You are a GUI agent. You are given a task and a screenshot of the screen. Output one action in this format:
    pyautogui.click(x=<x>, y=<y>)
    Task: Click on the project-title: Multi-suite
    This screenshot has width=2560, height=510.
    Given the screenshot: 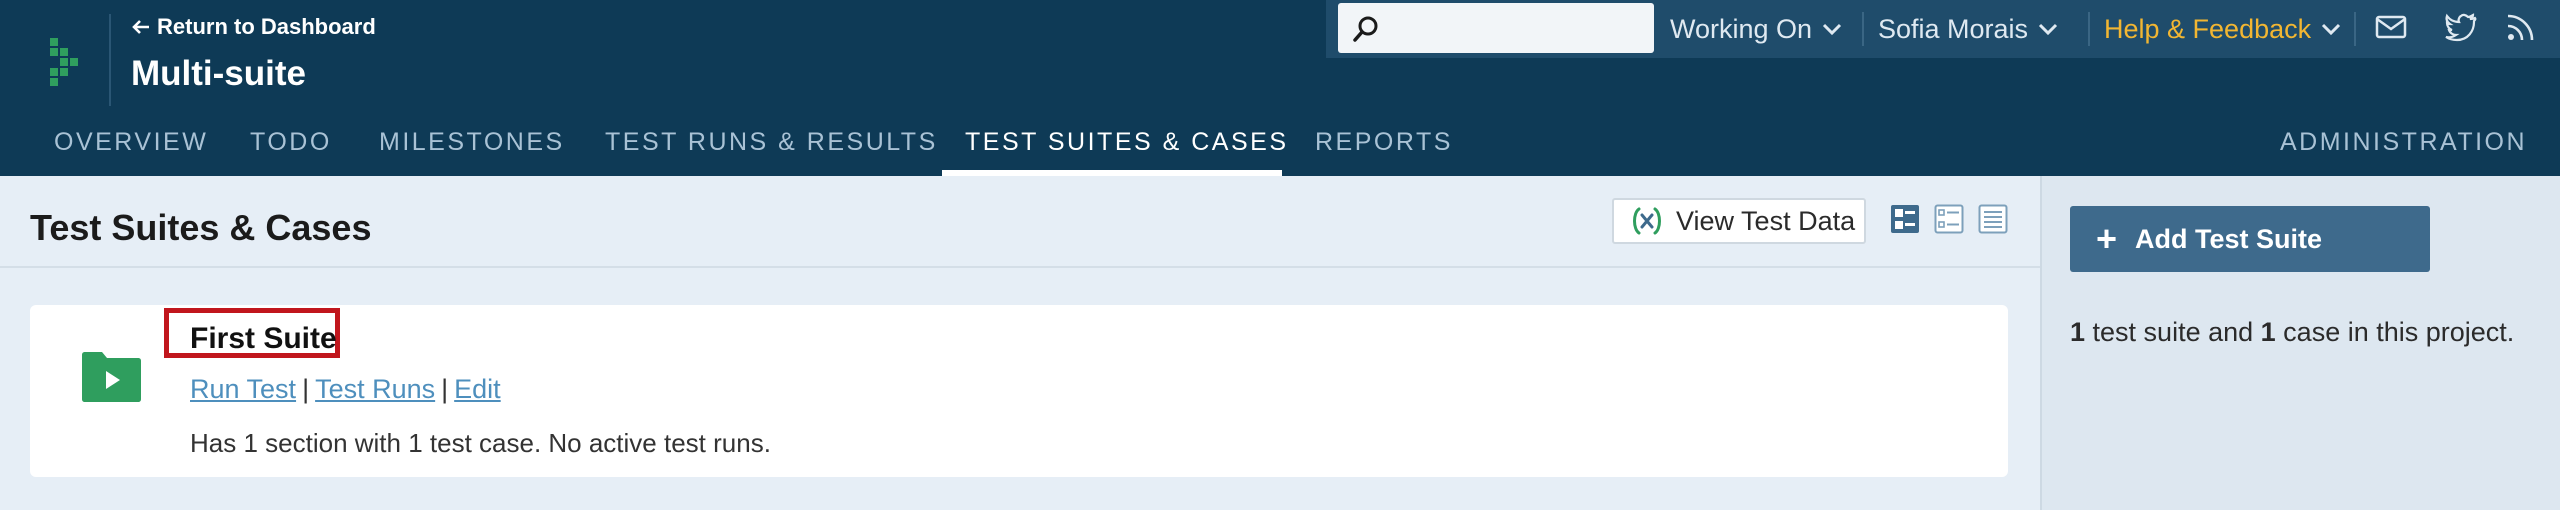 What is the action you would take?
    pyautogui.click(x=218, y=73)
    